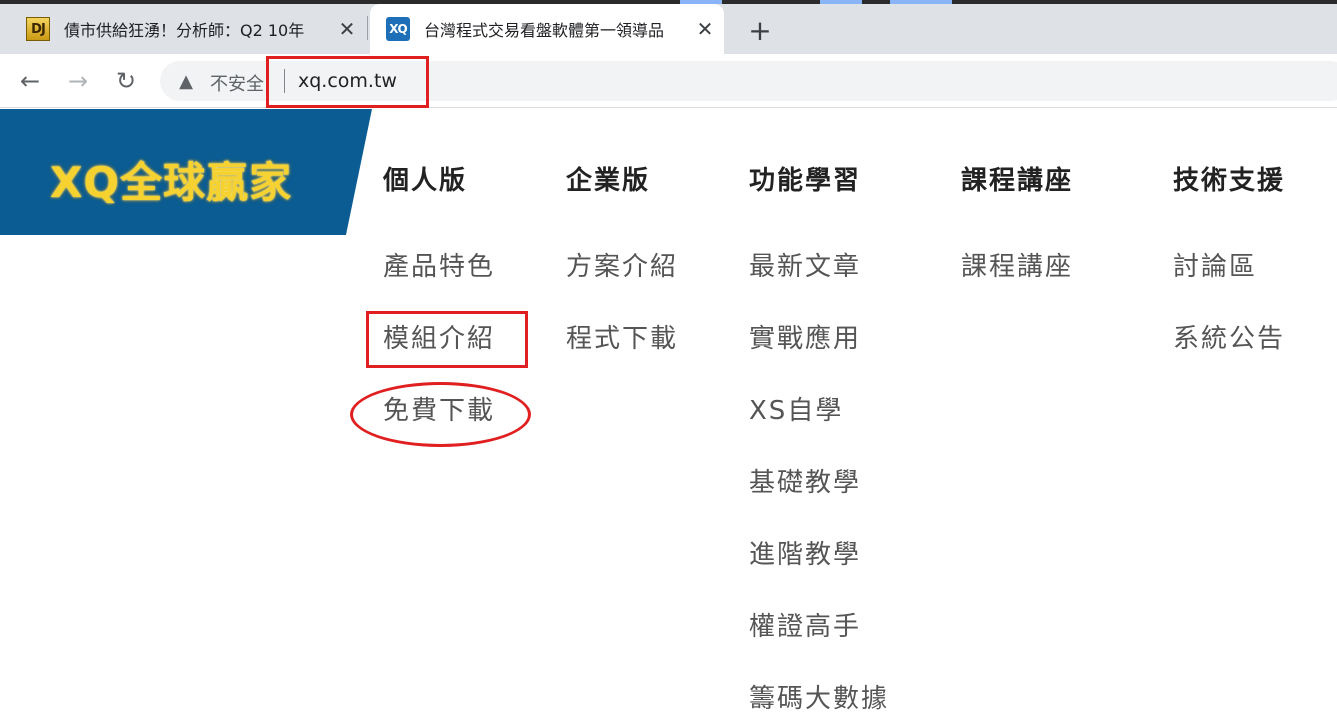  Describe the element at coordinates (440, 414) in the screenshot. I see `download-highlight-ellipse` at that location.